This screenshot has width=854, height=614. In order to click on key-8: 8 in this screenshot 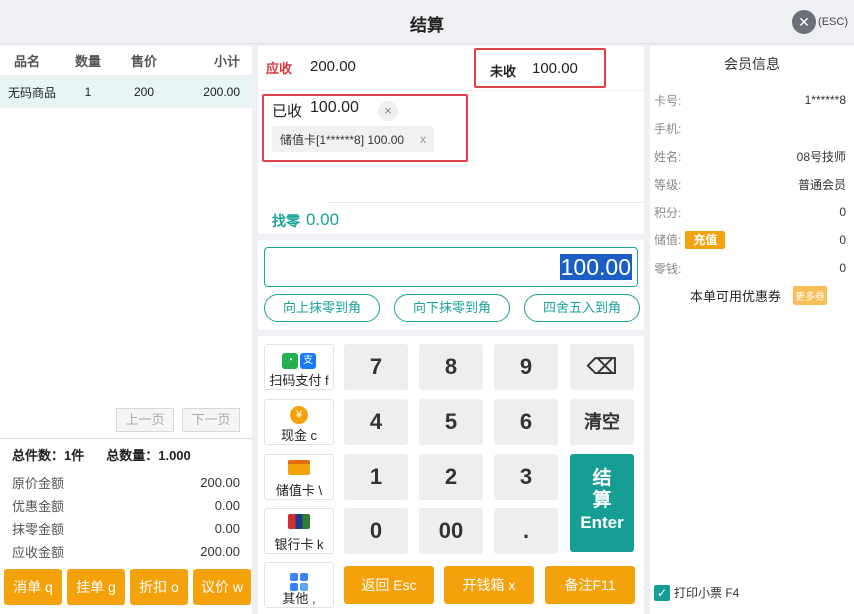, I will do `click(451, 367)`.